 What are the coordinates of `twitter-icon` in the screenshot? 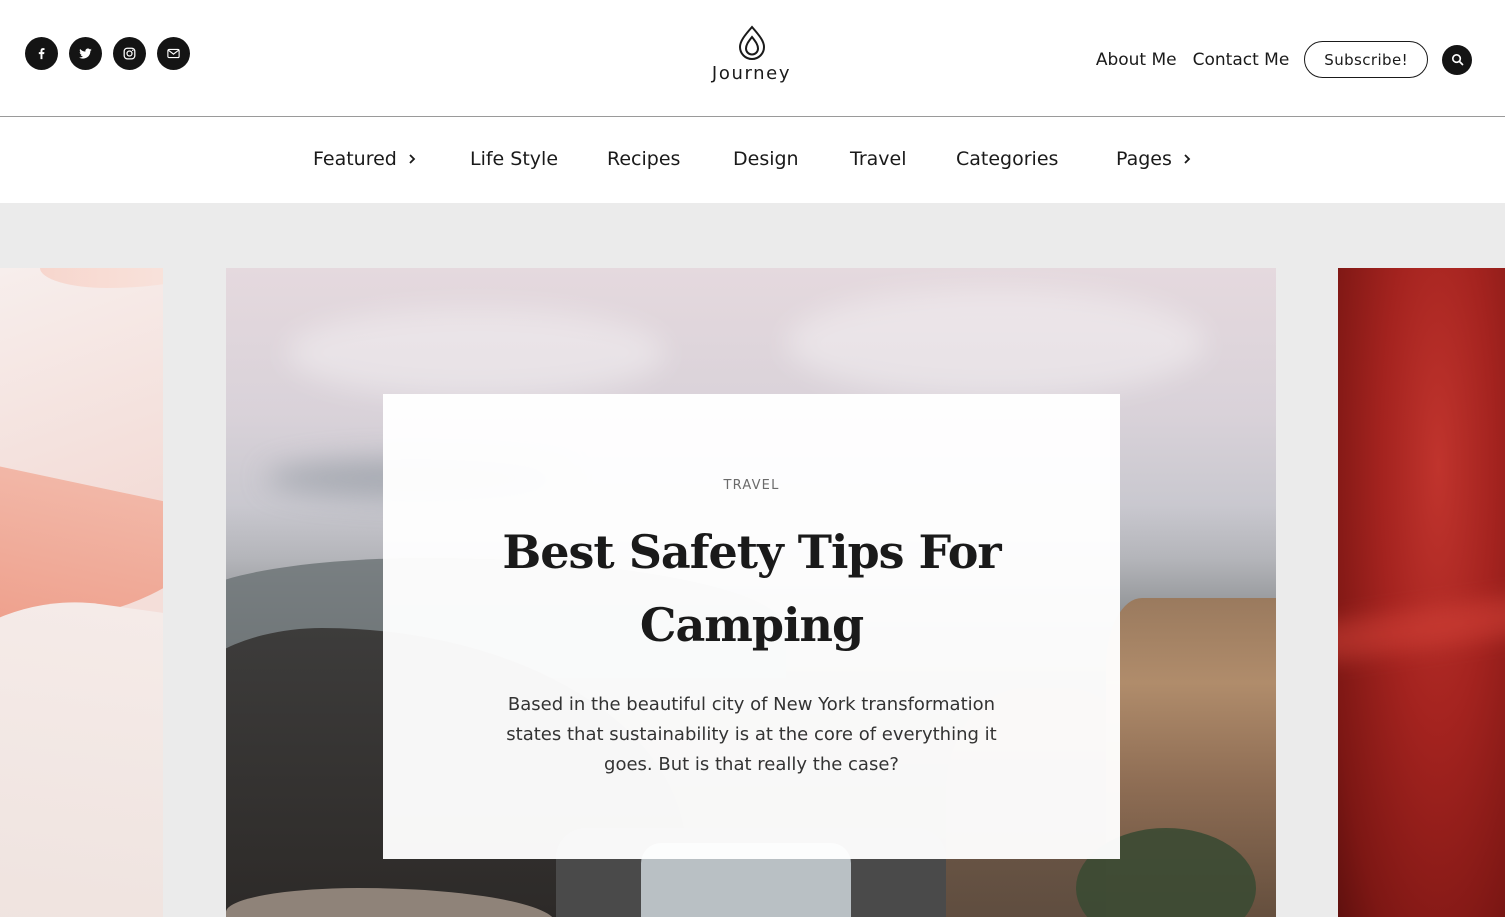 It's located at (85, 53).